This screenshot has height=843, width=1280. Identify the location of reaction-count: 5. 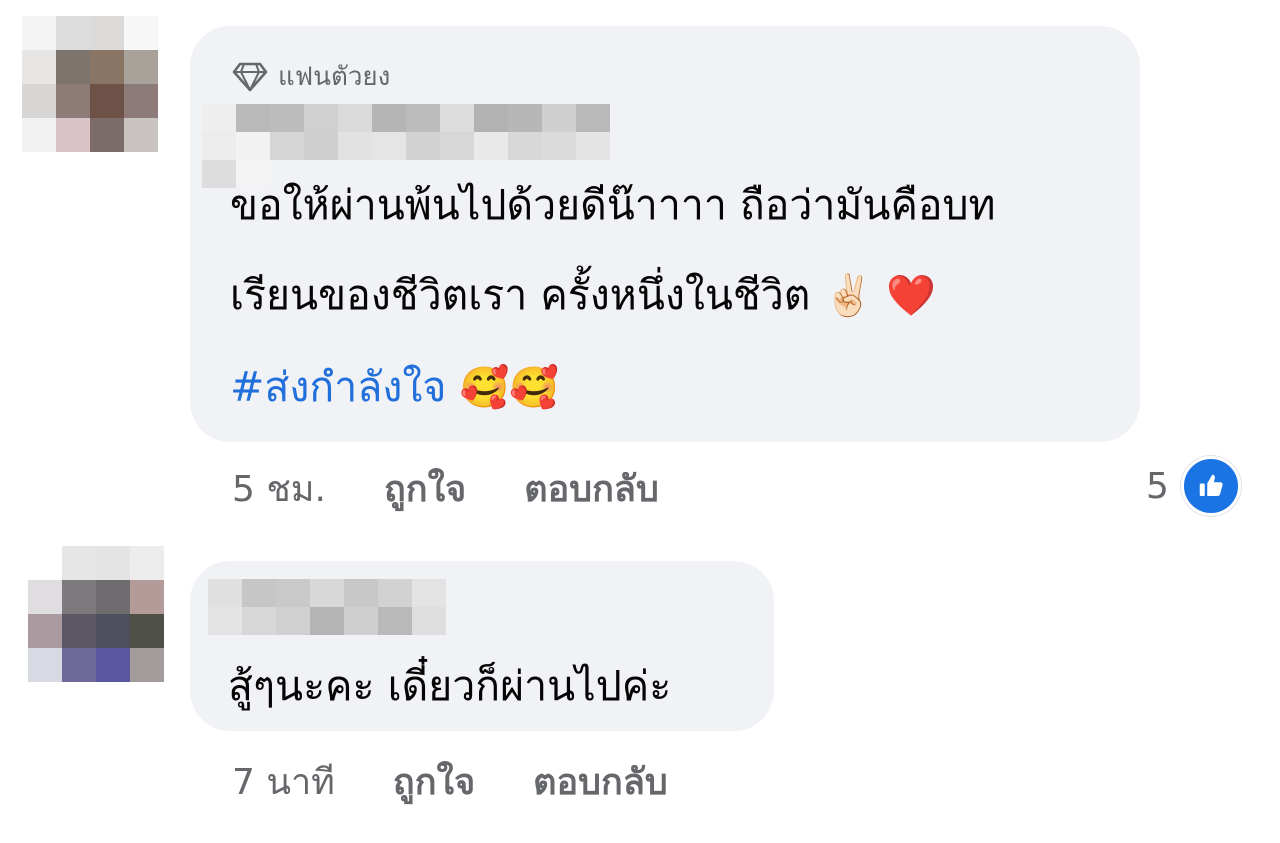
(1157, 486).